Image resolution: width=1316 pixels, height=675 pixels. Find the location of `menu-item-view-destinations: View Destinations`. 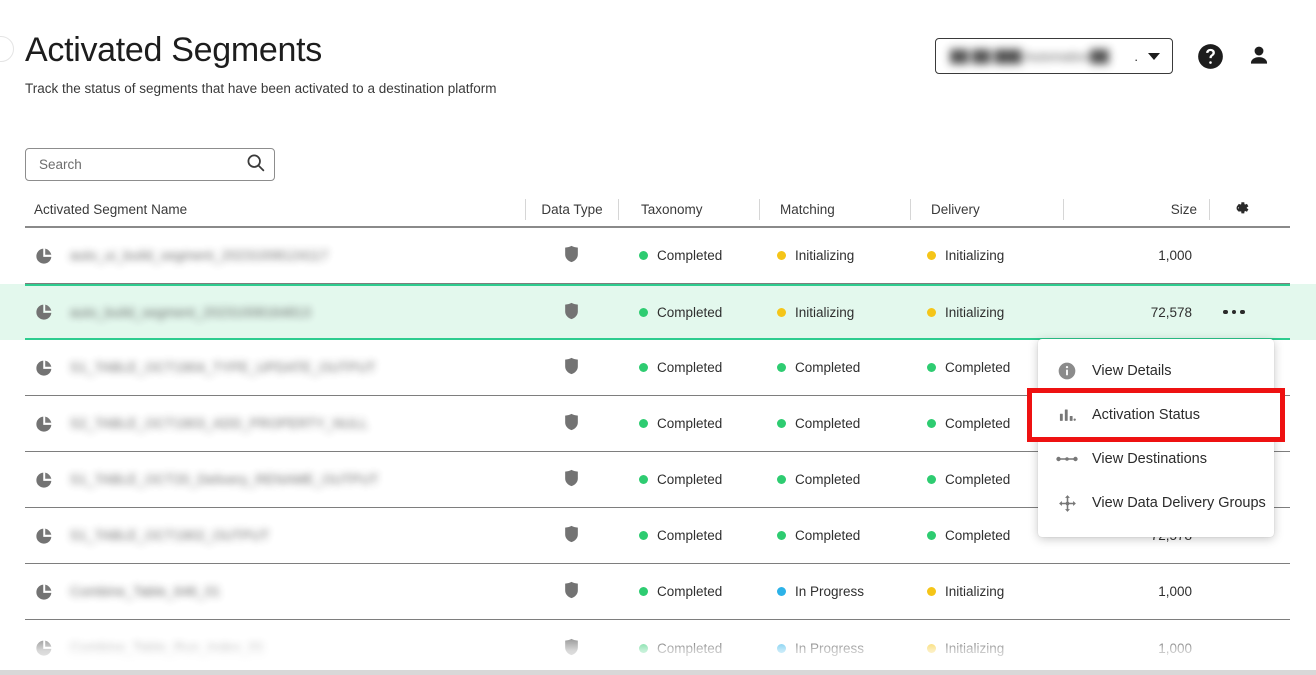

menu-item-view-destinations: View Destinations is located at coordinates (1156, 459).